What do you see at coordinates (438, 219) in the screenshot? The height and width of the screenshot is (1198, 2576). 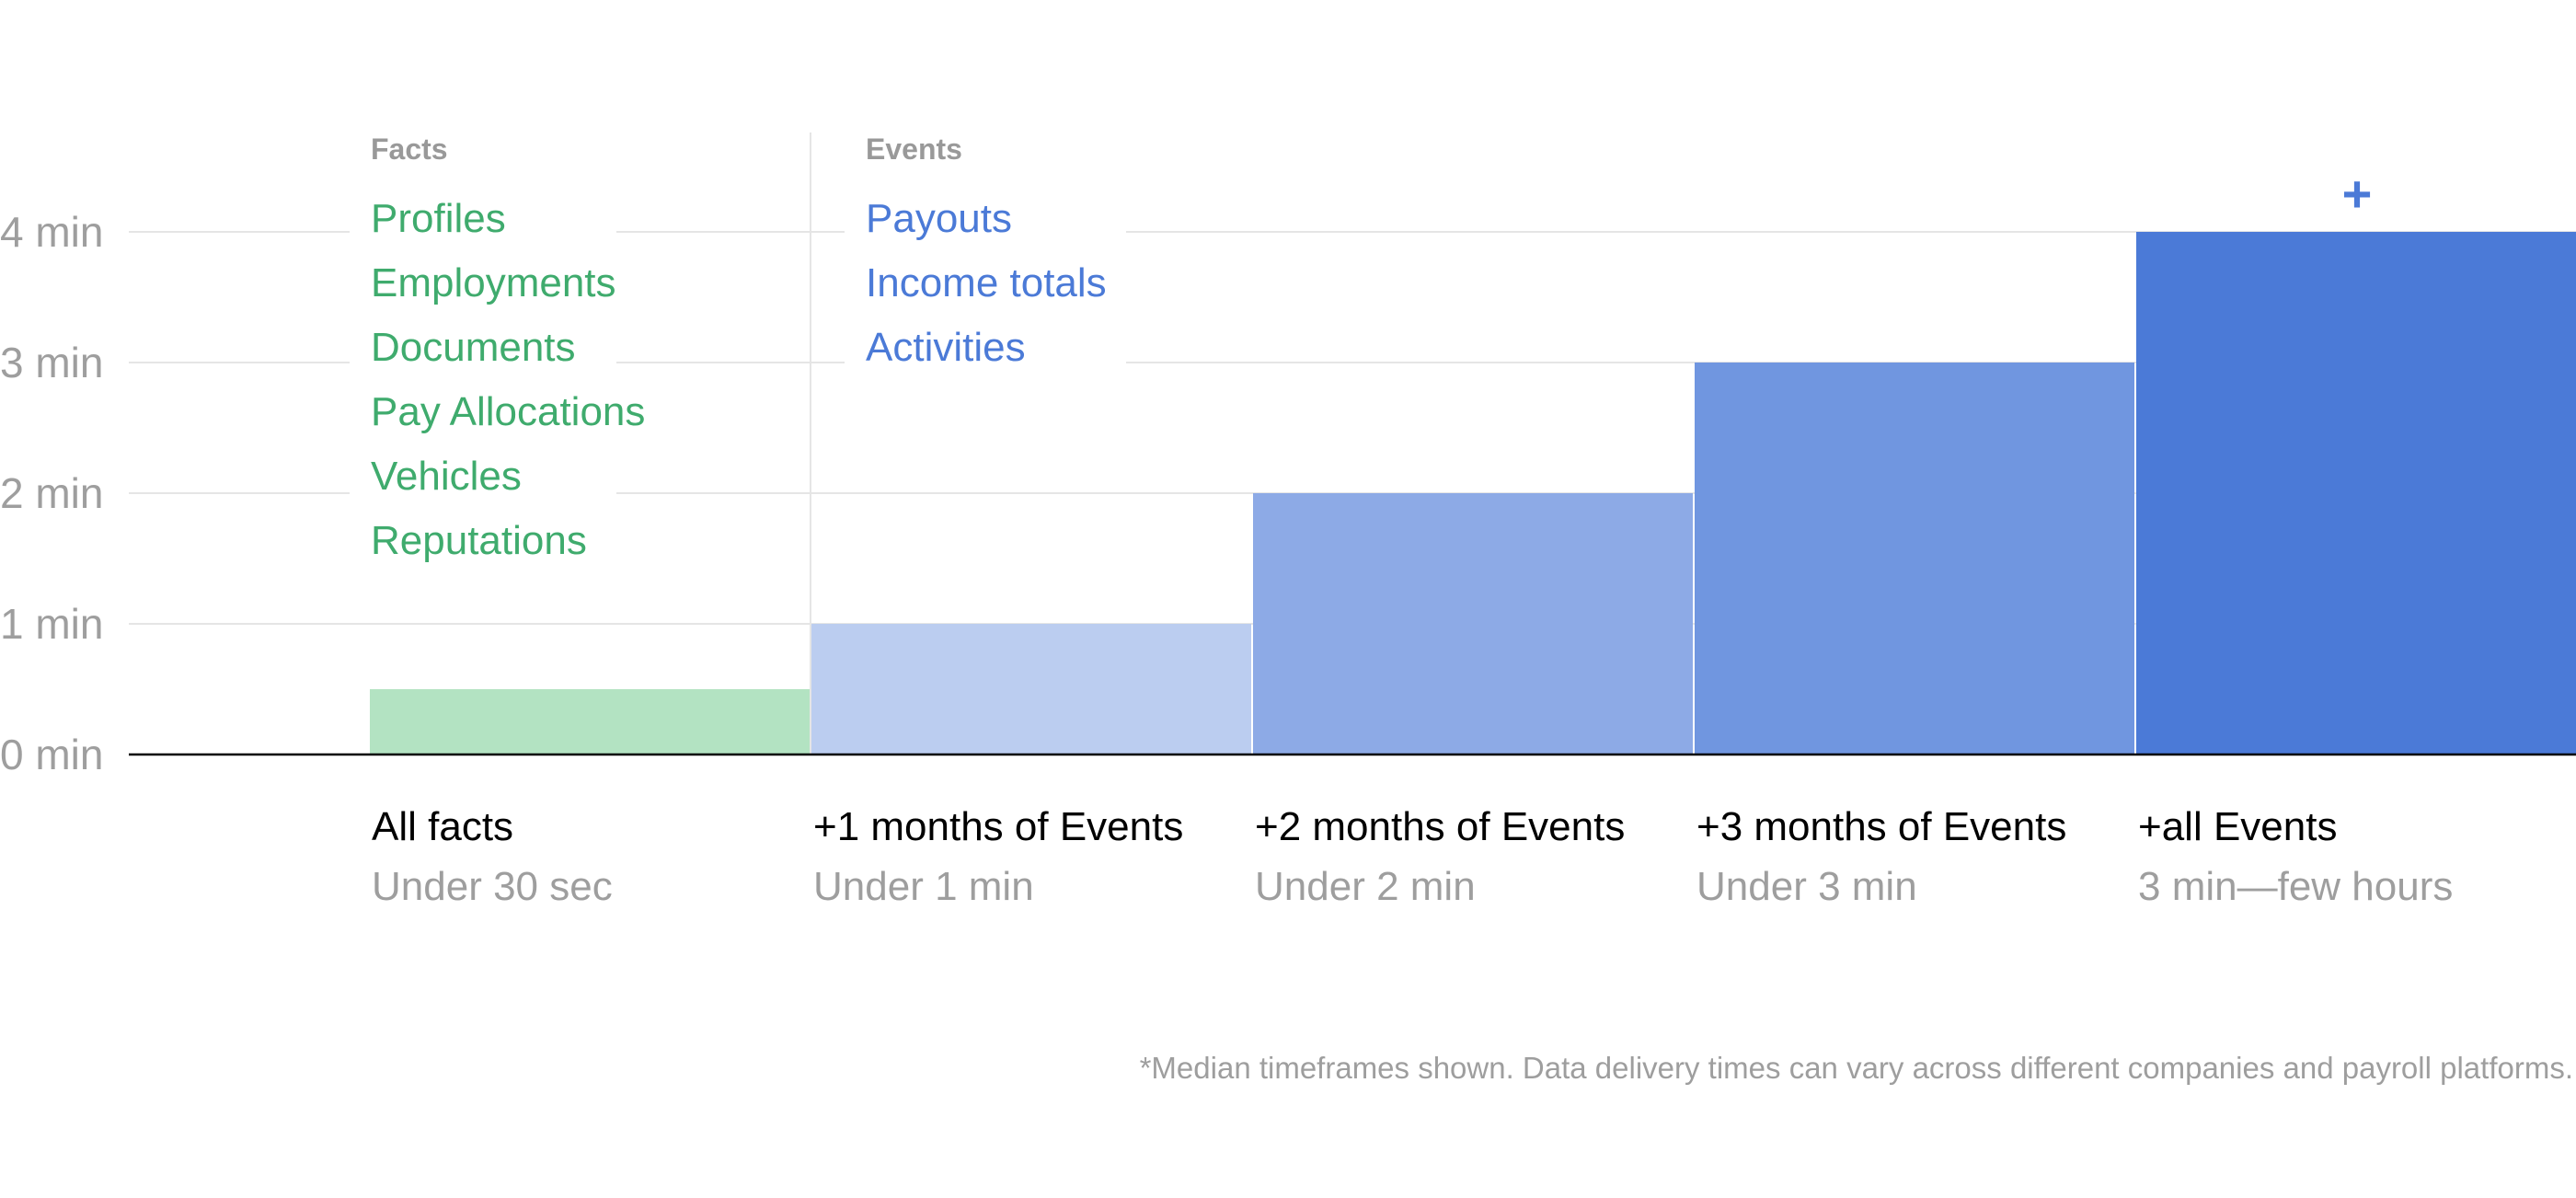 I see `legend-item: Profiles` at bounding box center [438, 219].